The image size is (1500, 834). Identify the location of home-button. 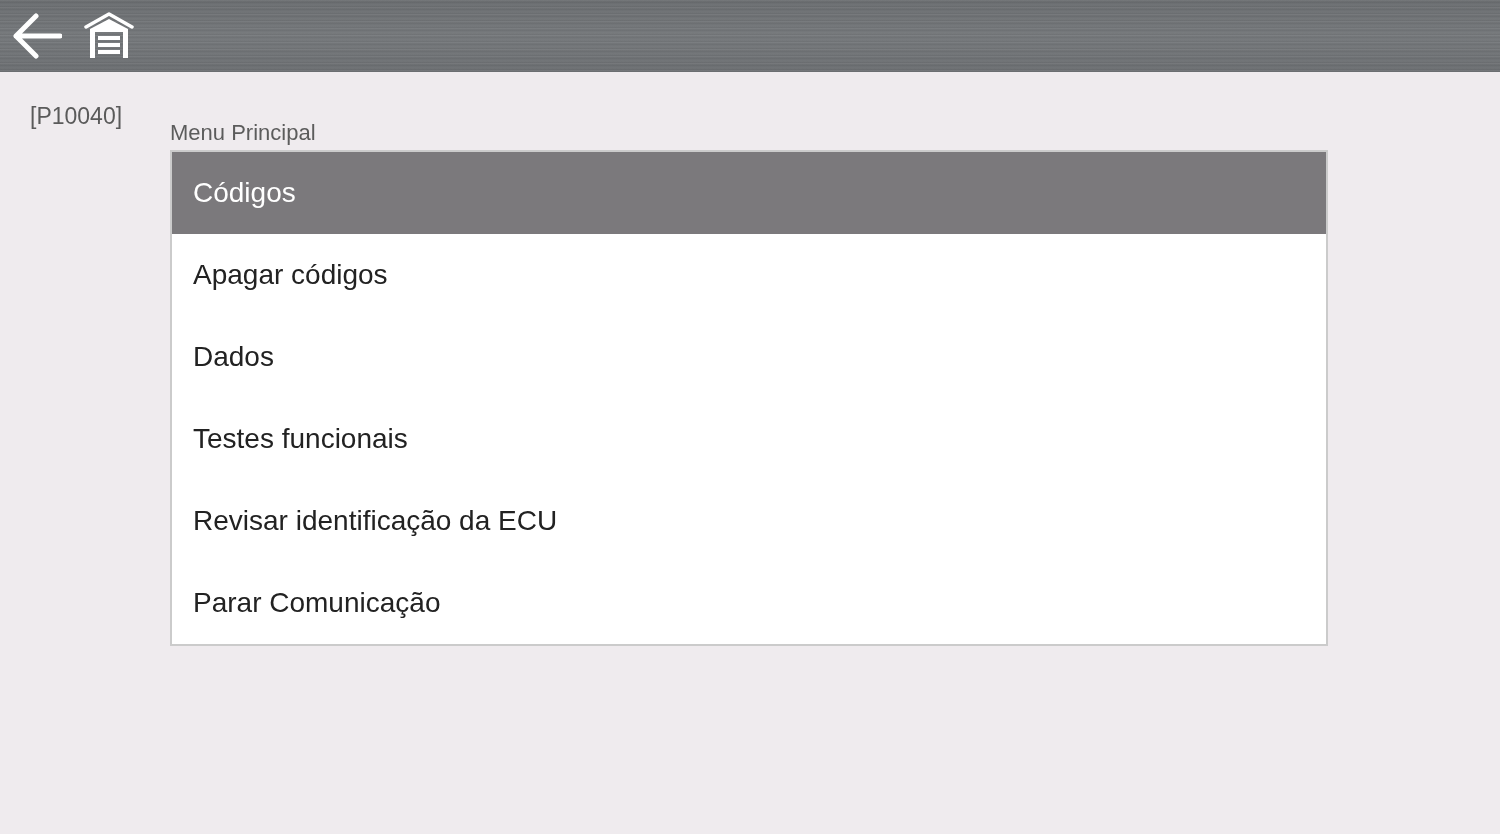
(109, 36).